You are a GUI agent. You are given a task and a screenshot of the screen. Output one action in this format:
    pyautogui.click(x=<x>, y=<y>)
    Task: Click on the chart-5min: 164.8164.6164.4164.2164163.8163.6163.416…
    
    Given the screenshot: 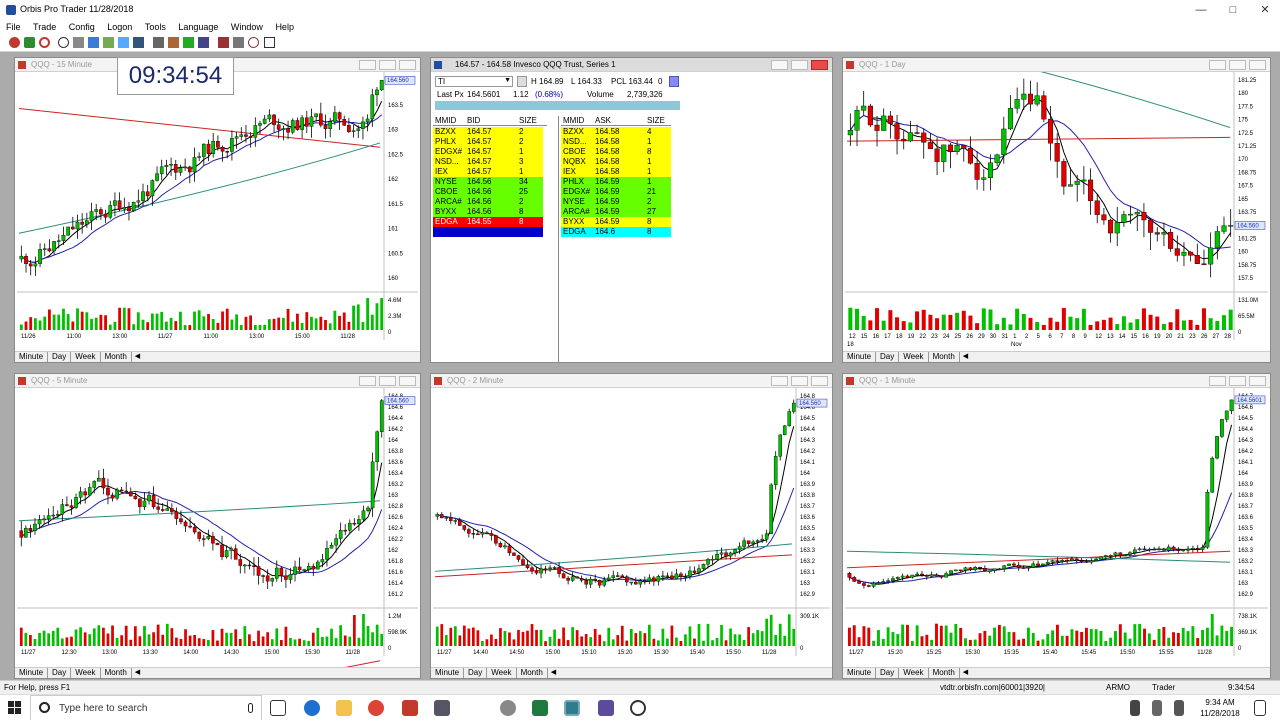 What is the action you would take?
    pyautogui.click(x=217, y=528)
    